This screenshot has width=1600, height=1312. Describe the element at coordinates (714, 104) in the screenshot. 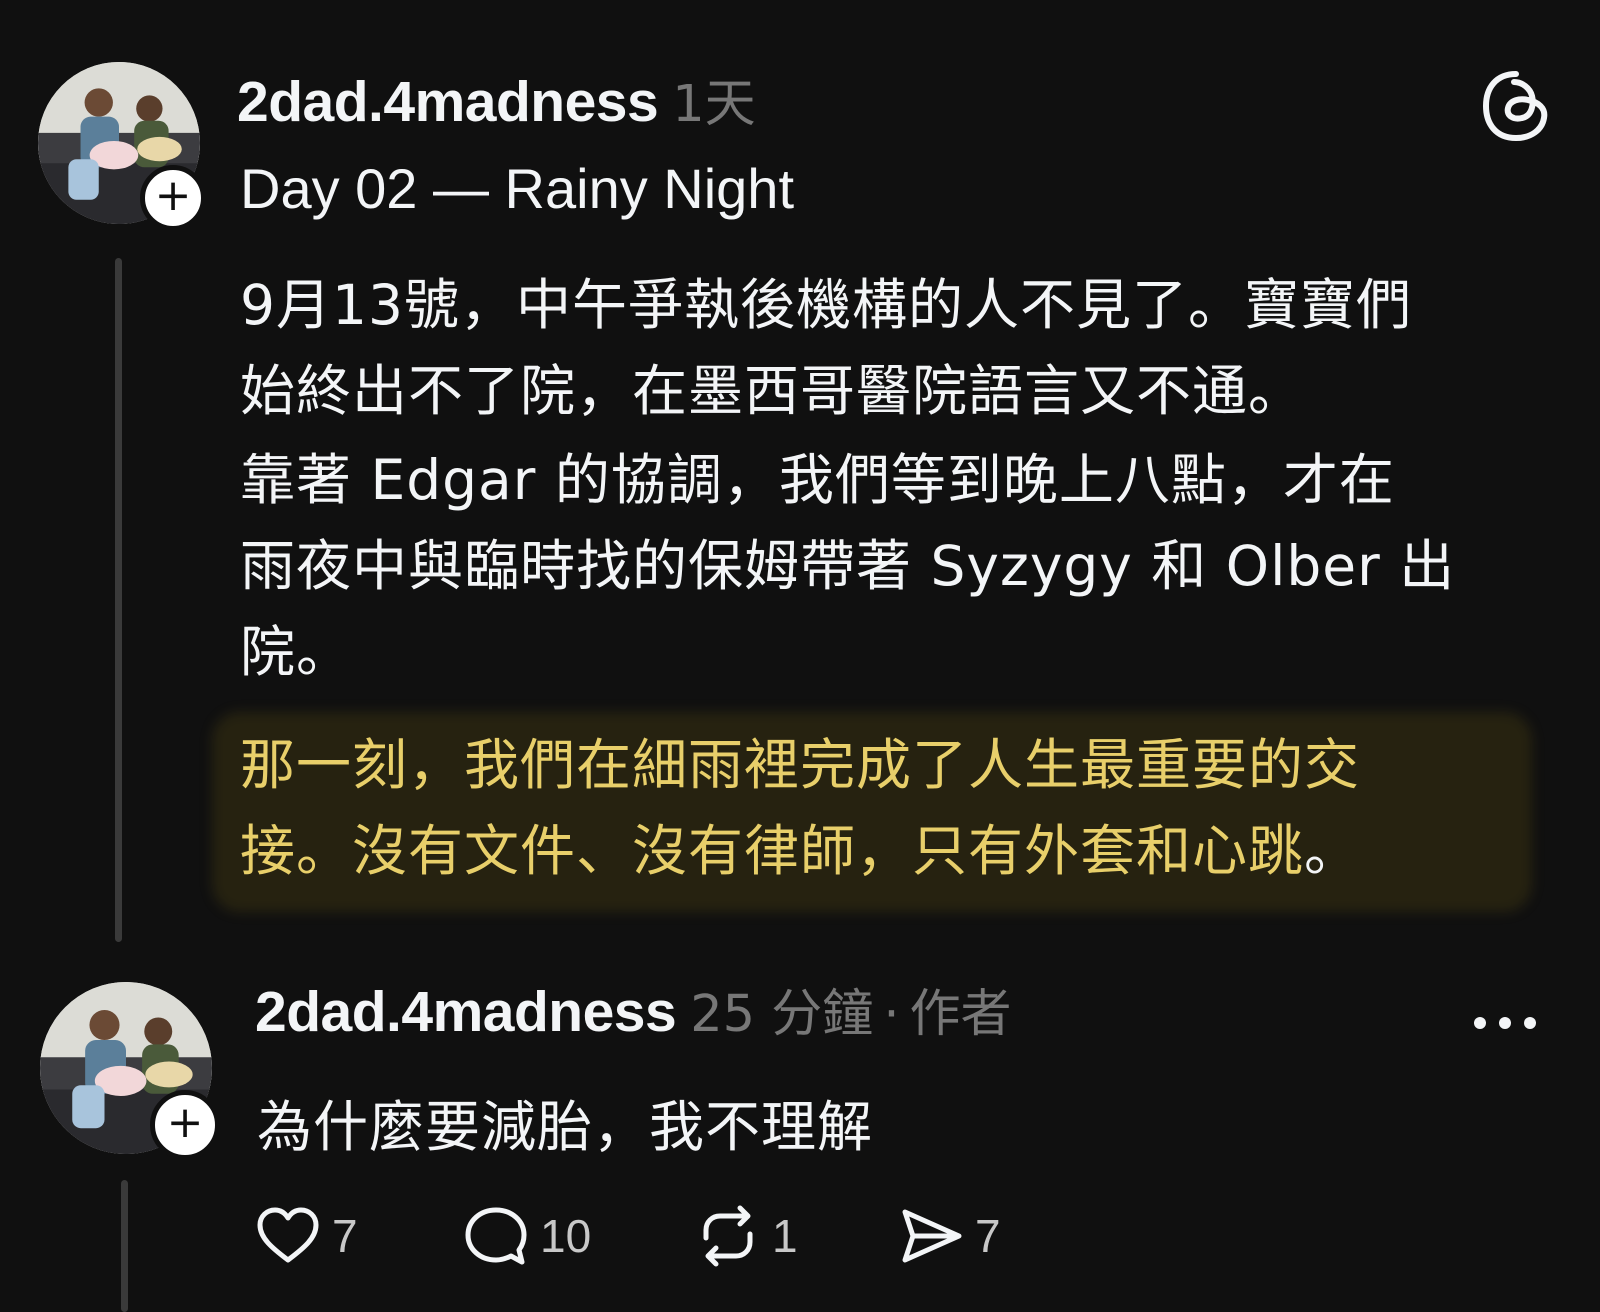

I see `post-timestamp: 1天` at that location.